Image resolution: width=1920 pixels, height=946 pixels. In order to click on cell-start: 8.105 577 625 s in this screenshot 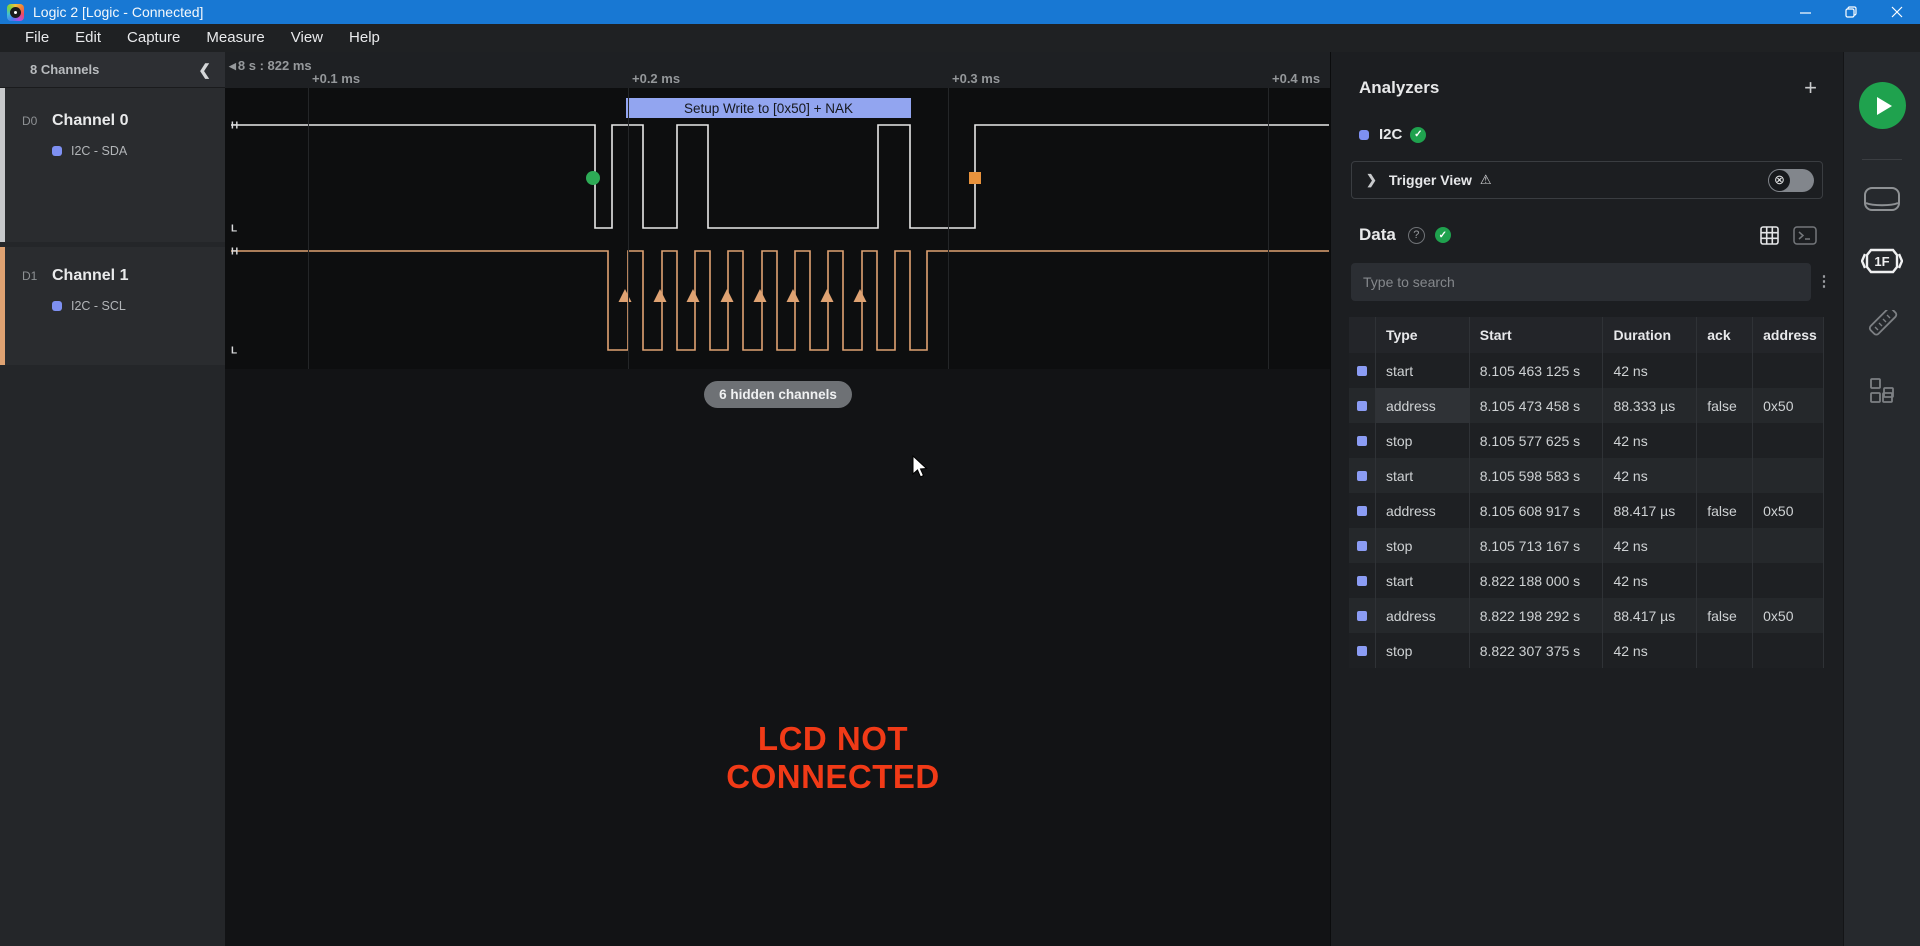, I will do `click(1535, 440)`.